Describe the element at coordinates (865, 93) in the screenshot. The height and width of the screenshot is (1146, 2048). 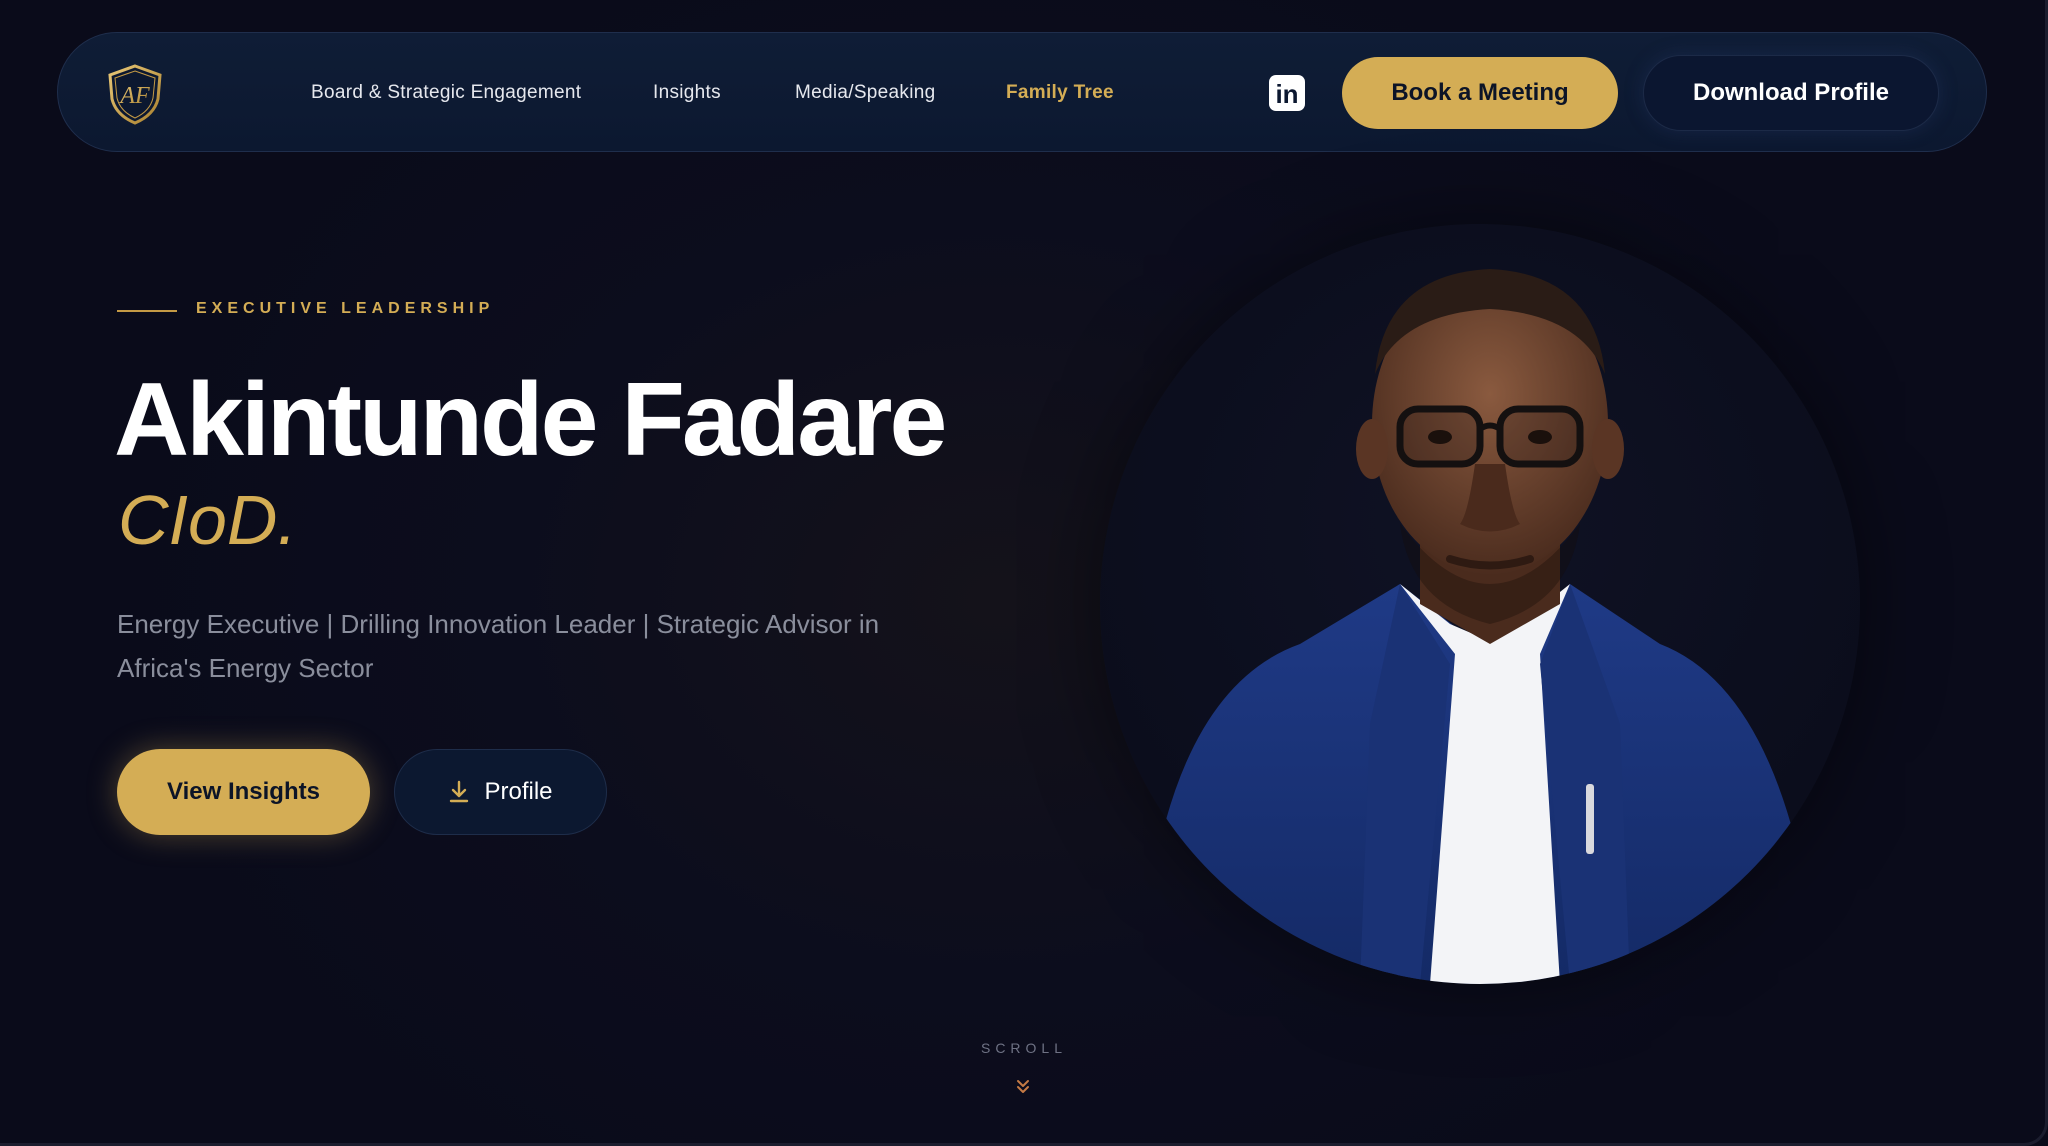
I see `nav-link-media-speaking: Media/Speaking` at that location.